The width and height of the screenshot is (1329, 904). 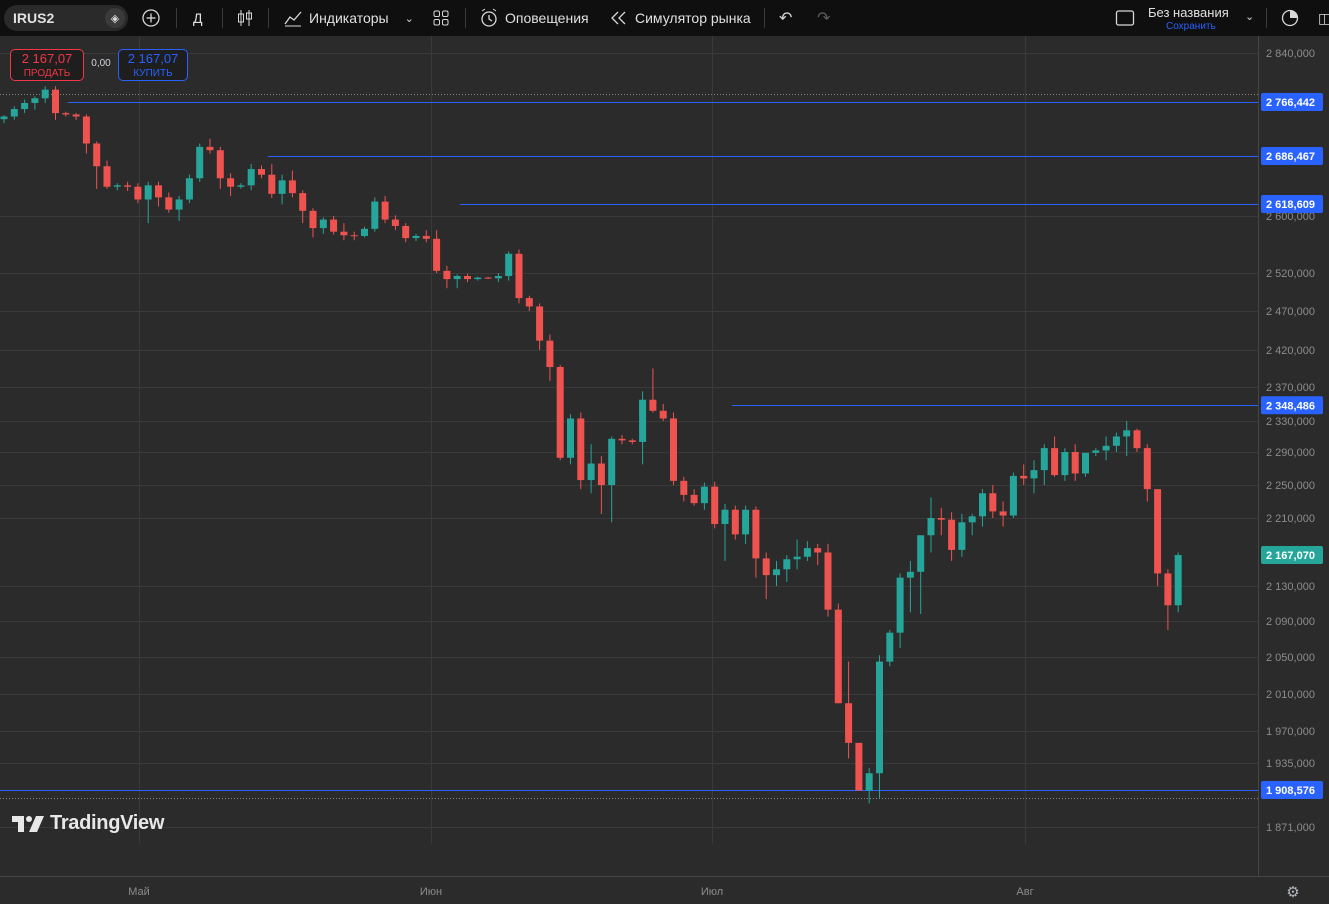 What do you see at coordinates (547, 18) in the screenshot?
I see `alerts-label: Оповещения` at bounding box center [547, 18].